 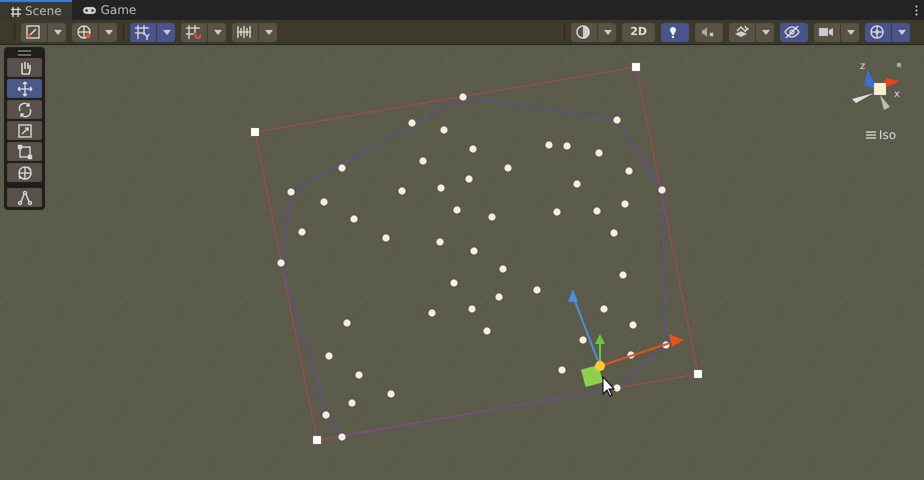 What do you see at coordinates (84, 32) in the screenshot?
I see `globe-icon` at bounding box center [84, 32].